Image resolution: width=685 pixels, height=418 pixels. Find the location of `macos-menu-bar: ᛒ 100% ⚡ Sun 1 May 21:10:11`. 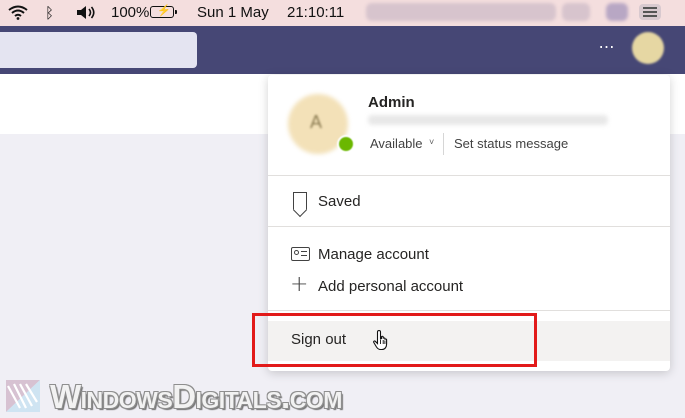

macos-menu-bar: ᛒ 100% ⚡ Sun 1 May 21:10:11 is located at coordinates (342, 13).